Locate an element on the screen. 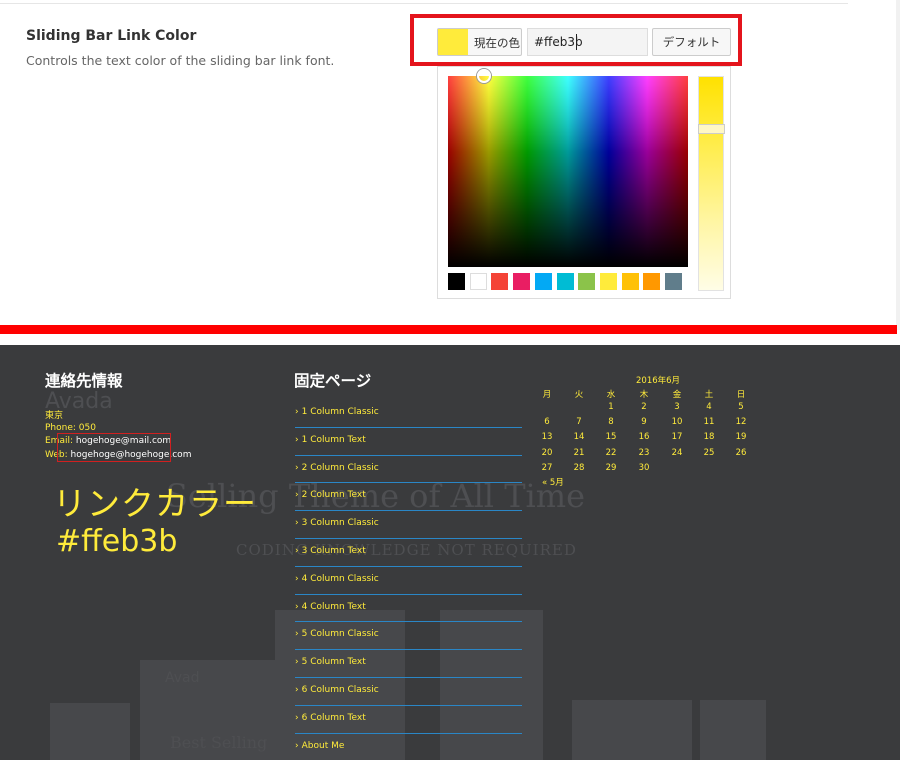 The height and width of the screenshot is (760, 900). calendar-day: 10 is located at coordinates (677, 422).